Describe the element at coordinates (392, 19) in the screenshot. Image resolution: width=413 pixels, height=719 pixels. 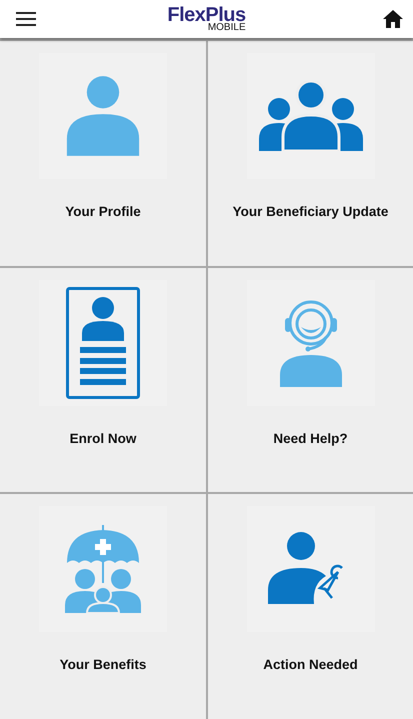
I see `home-icon` at that location.